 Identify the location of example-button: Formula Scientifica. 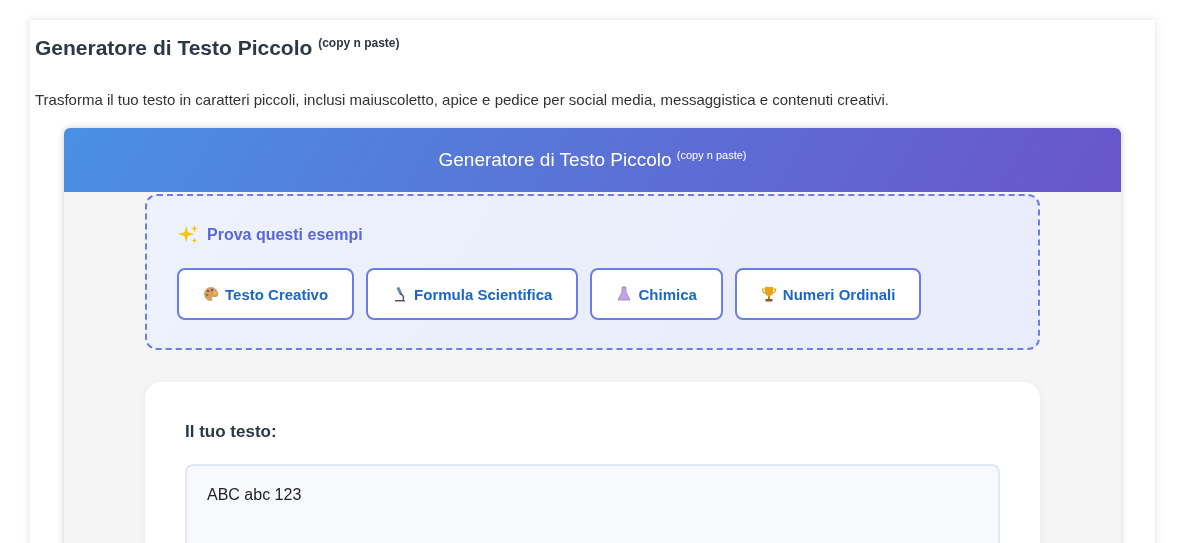
(472, 294).